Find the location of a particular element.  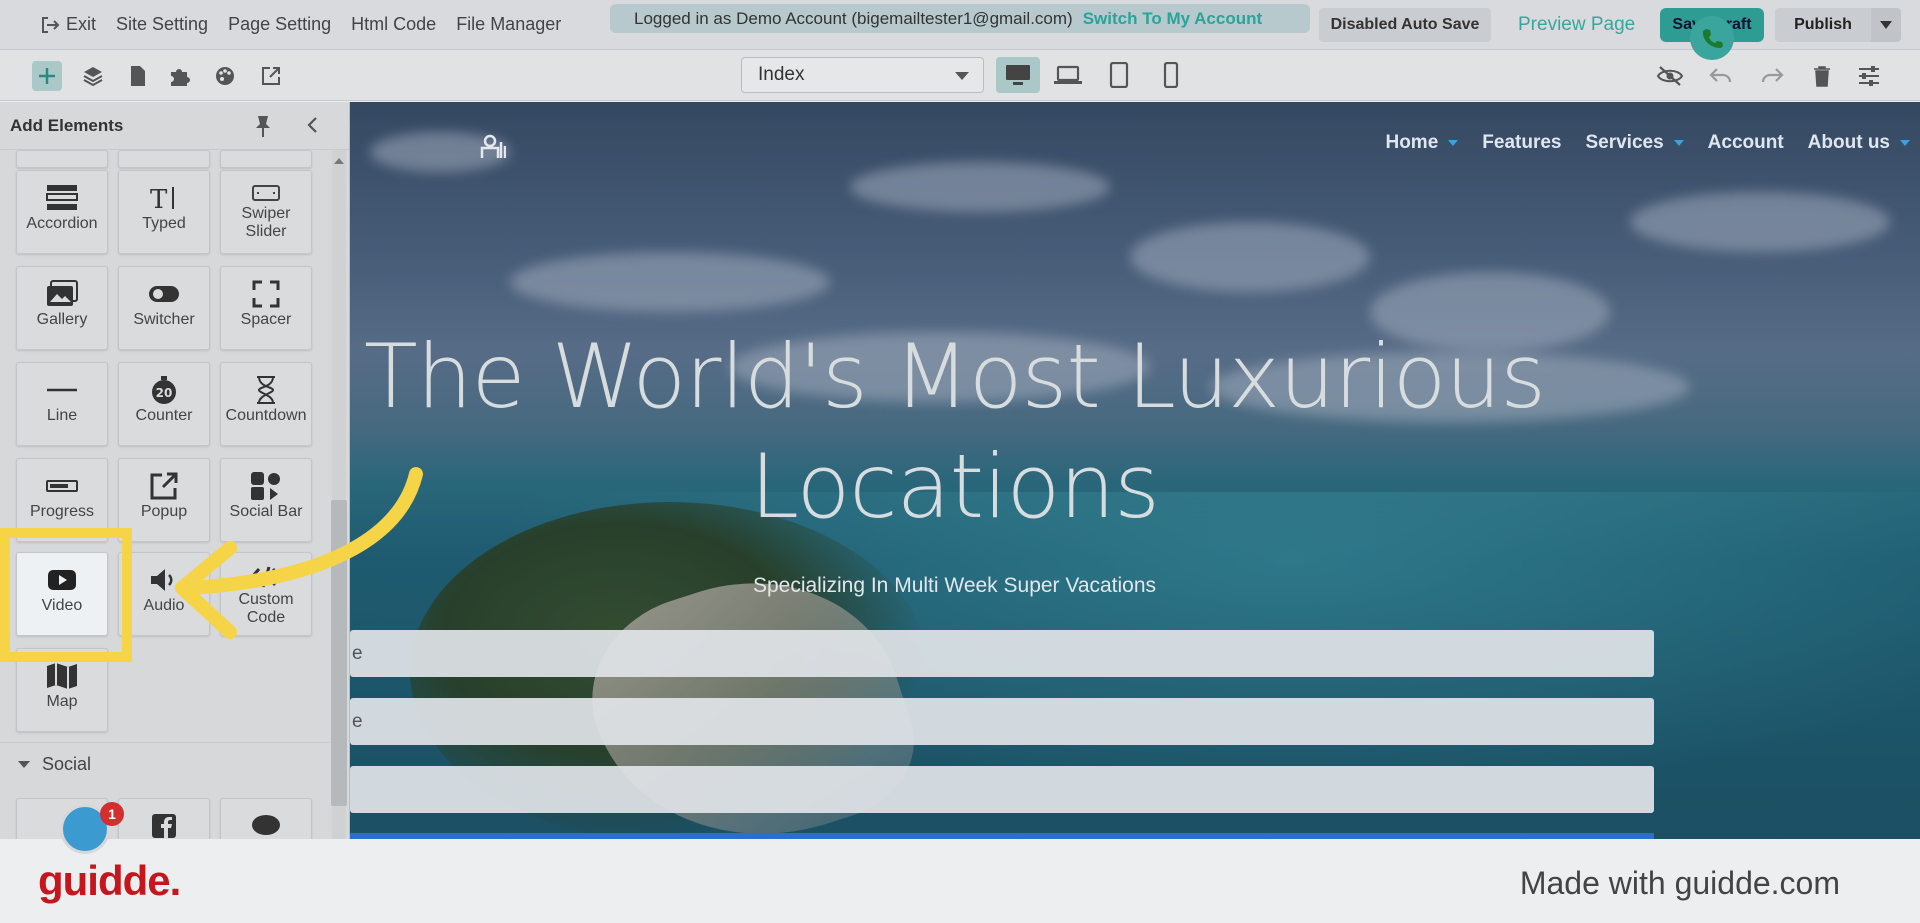

site-setting-menu: Site Setting is located at coordinates (162, 24).